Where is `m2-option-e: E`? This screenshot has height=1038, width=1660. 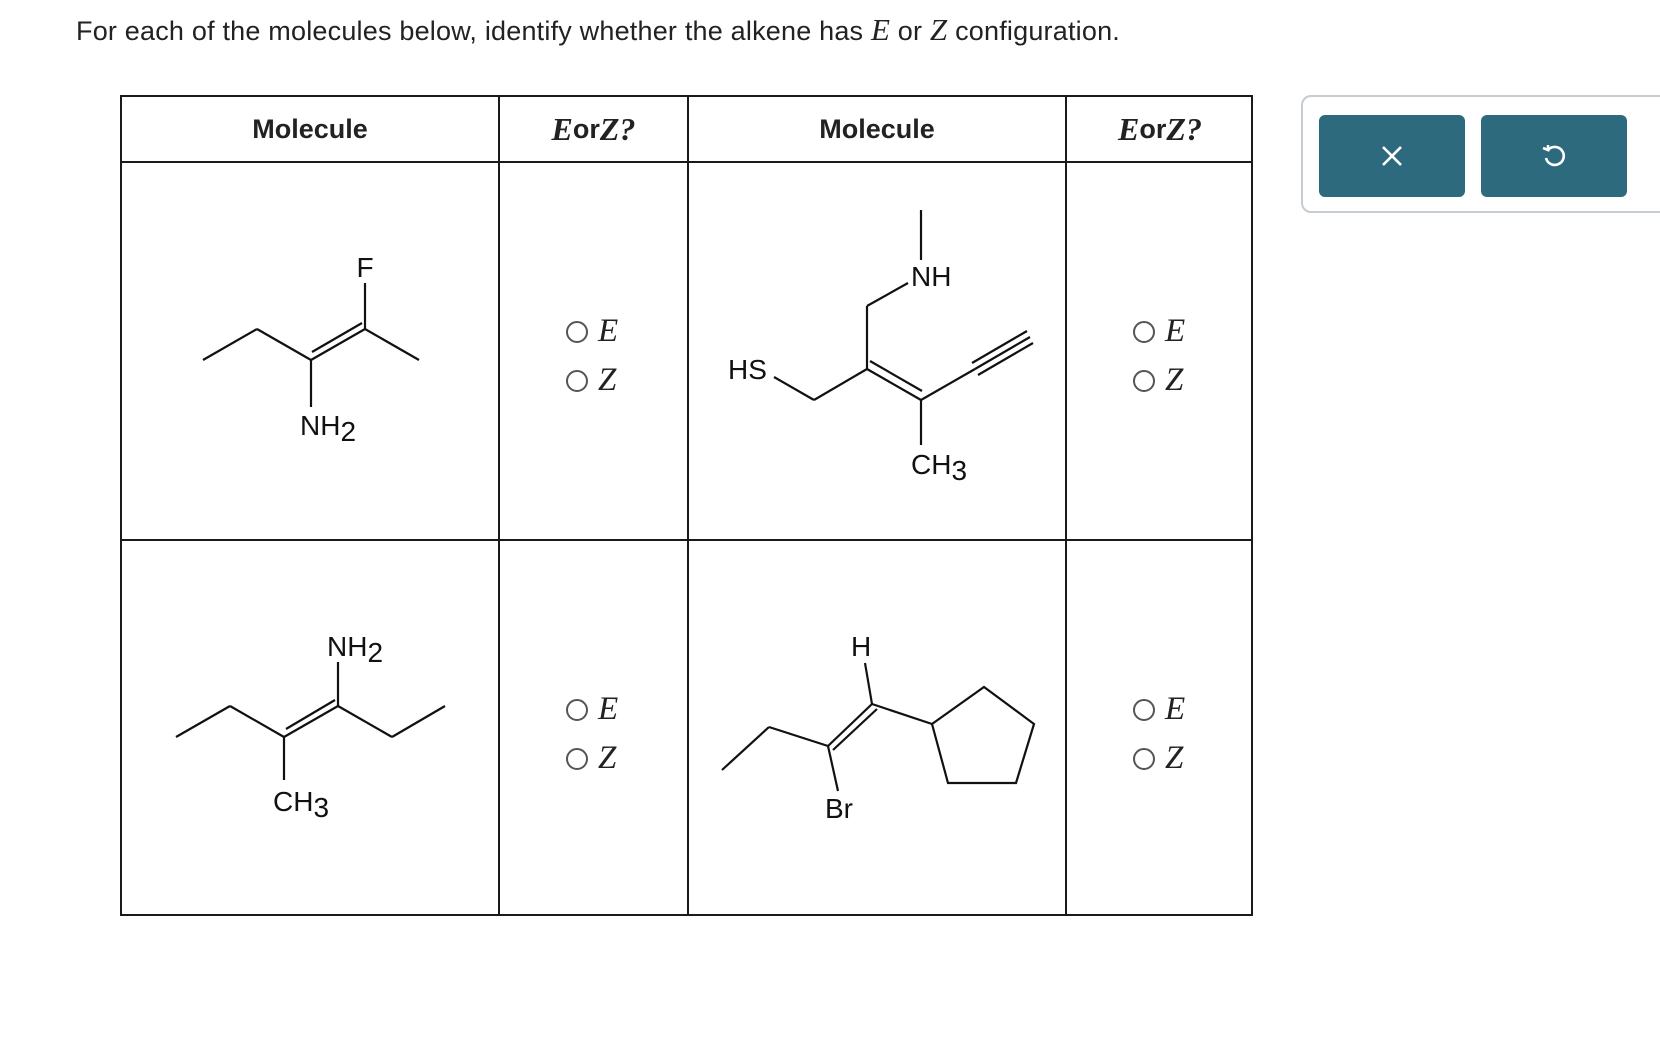
m2-option-e: E is located at coordinates (1159, 331).